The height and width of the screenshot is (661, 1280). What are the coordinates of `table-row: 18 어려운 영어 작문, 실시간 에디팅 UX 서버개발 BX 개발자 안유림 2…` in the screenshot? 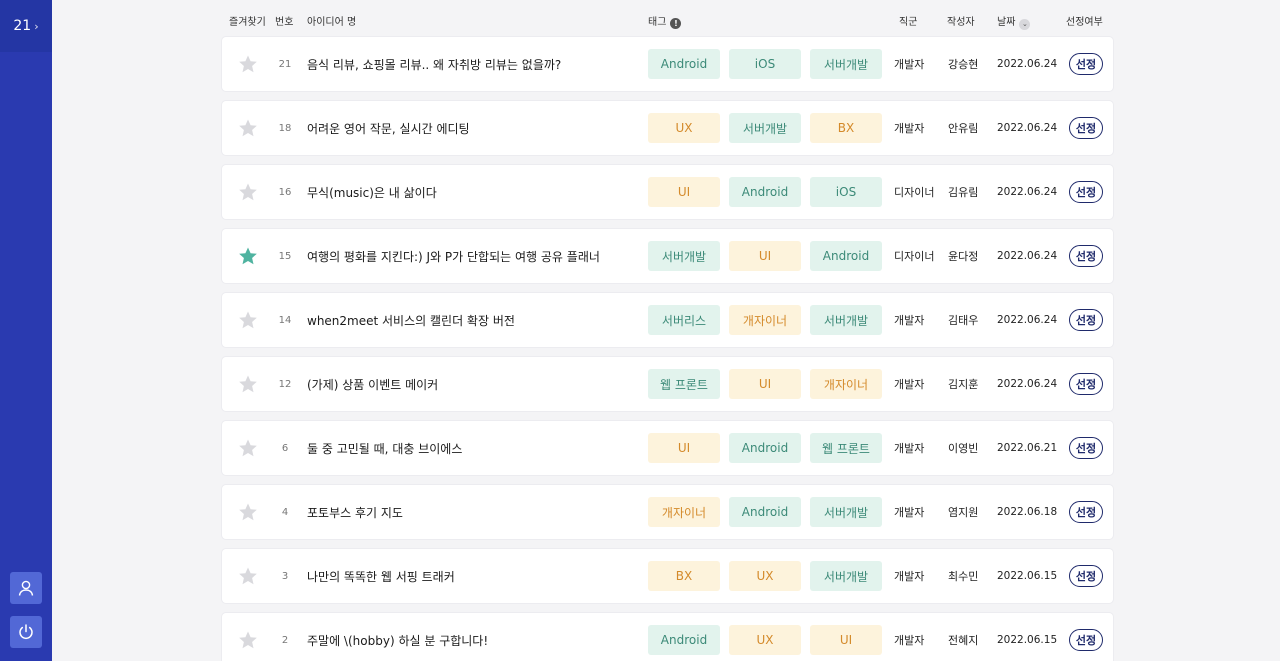 It's located at (667, 128).